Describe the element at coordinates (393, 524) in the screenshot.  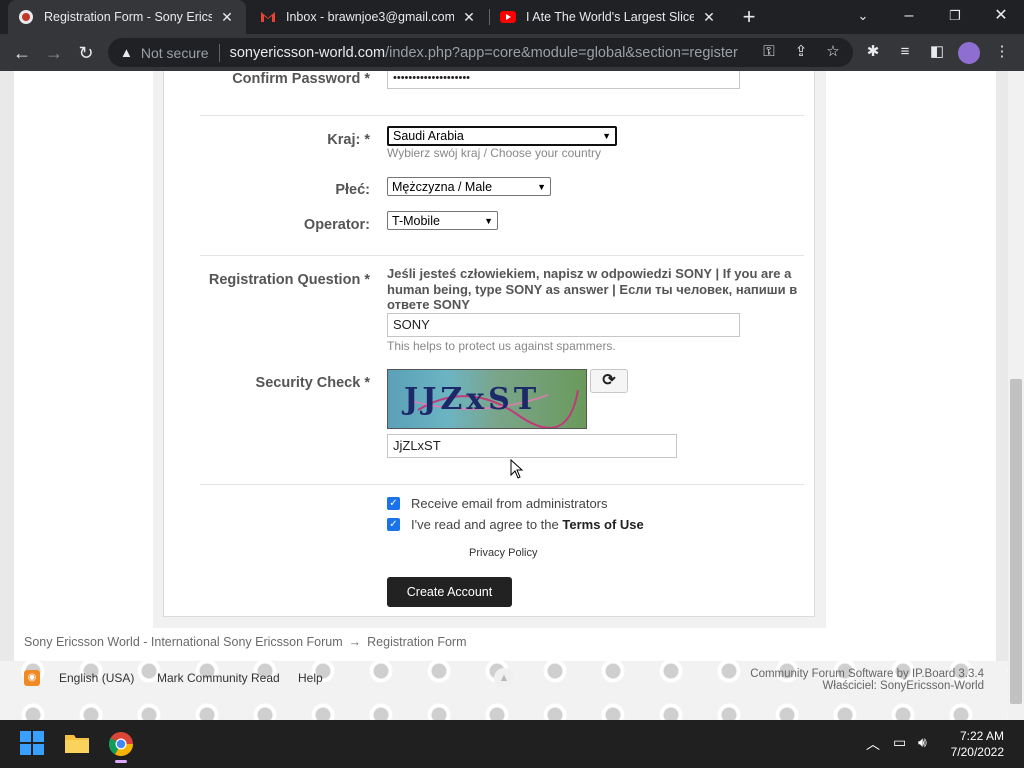
I see `terms-checkbox: ✓` at that location.